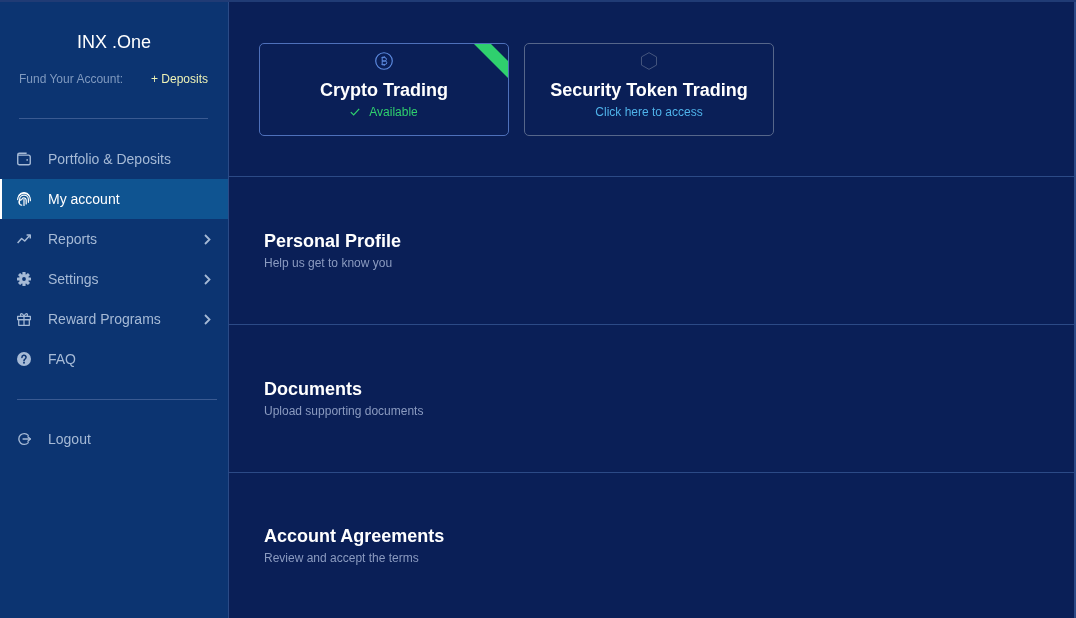 This screenshot has width=1076, height=618. I want to click on trading-card: Crypto Trading Available, so click(384, 89).